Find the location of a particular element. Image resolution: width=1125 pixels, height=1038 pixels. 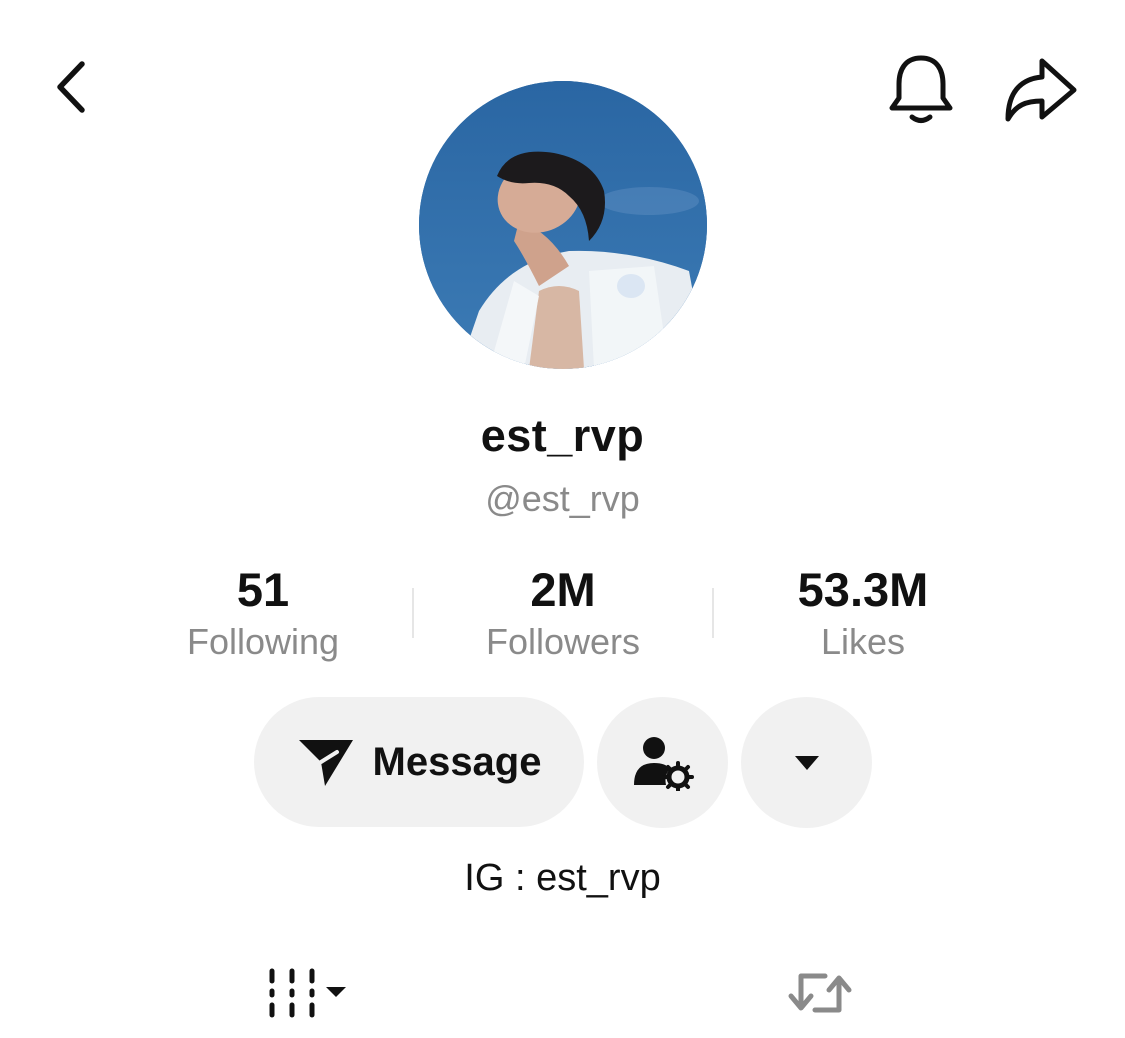

grid-lines-icon is located at coordinates (307, 992).